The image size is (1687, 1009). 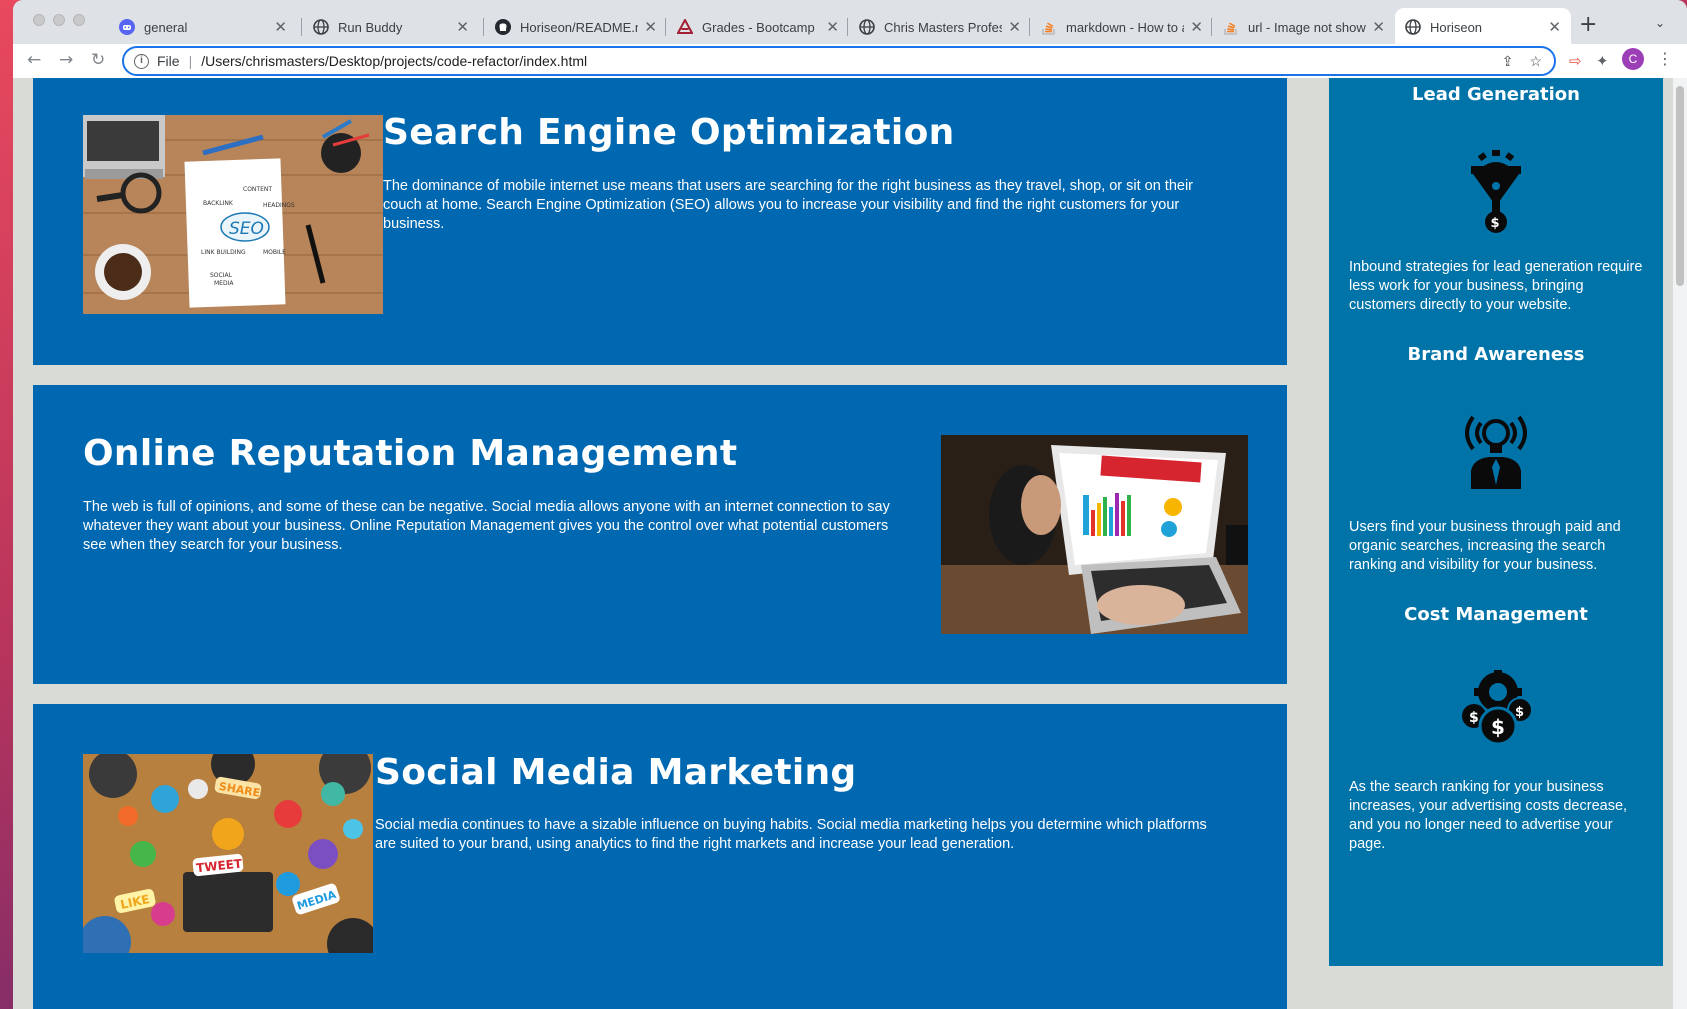 I want to click on discord-icon, so click(x=127, y=27).